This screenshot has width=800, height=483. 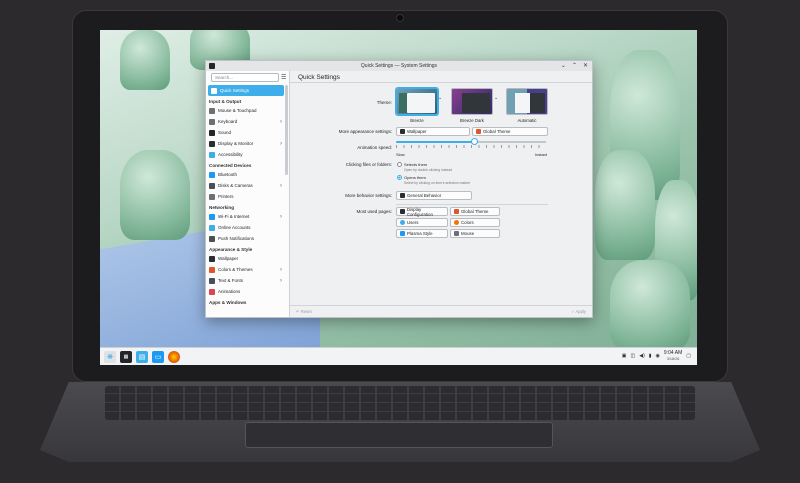 What do you see at coordinates (319, 77) in the screenshot?
I see `page-title: Quick Settings` at bounding box center [319, 77].